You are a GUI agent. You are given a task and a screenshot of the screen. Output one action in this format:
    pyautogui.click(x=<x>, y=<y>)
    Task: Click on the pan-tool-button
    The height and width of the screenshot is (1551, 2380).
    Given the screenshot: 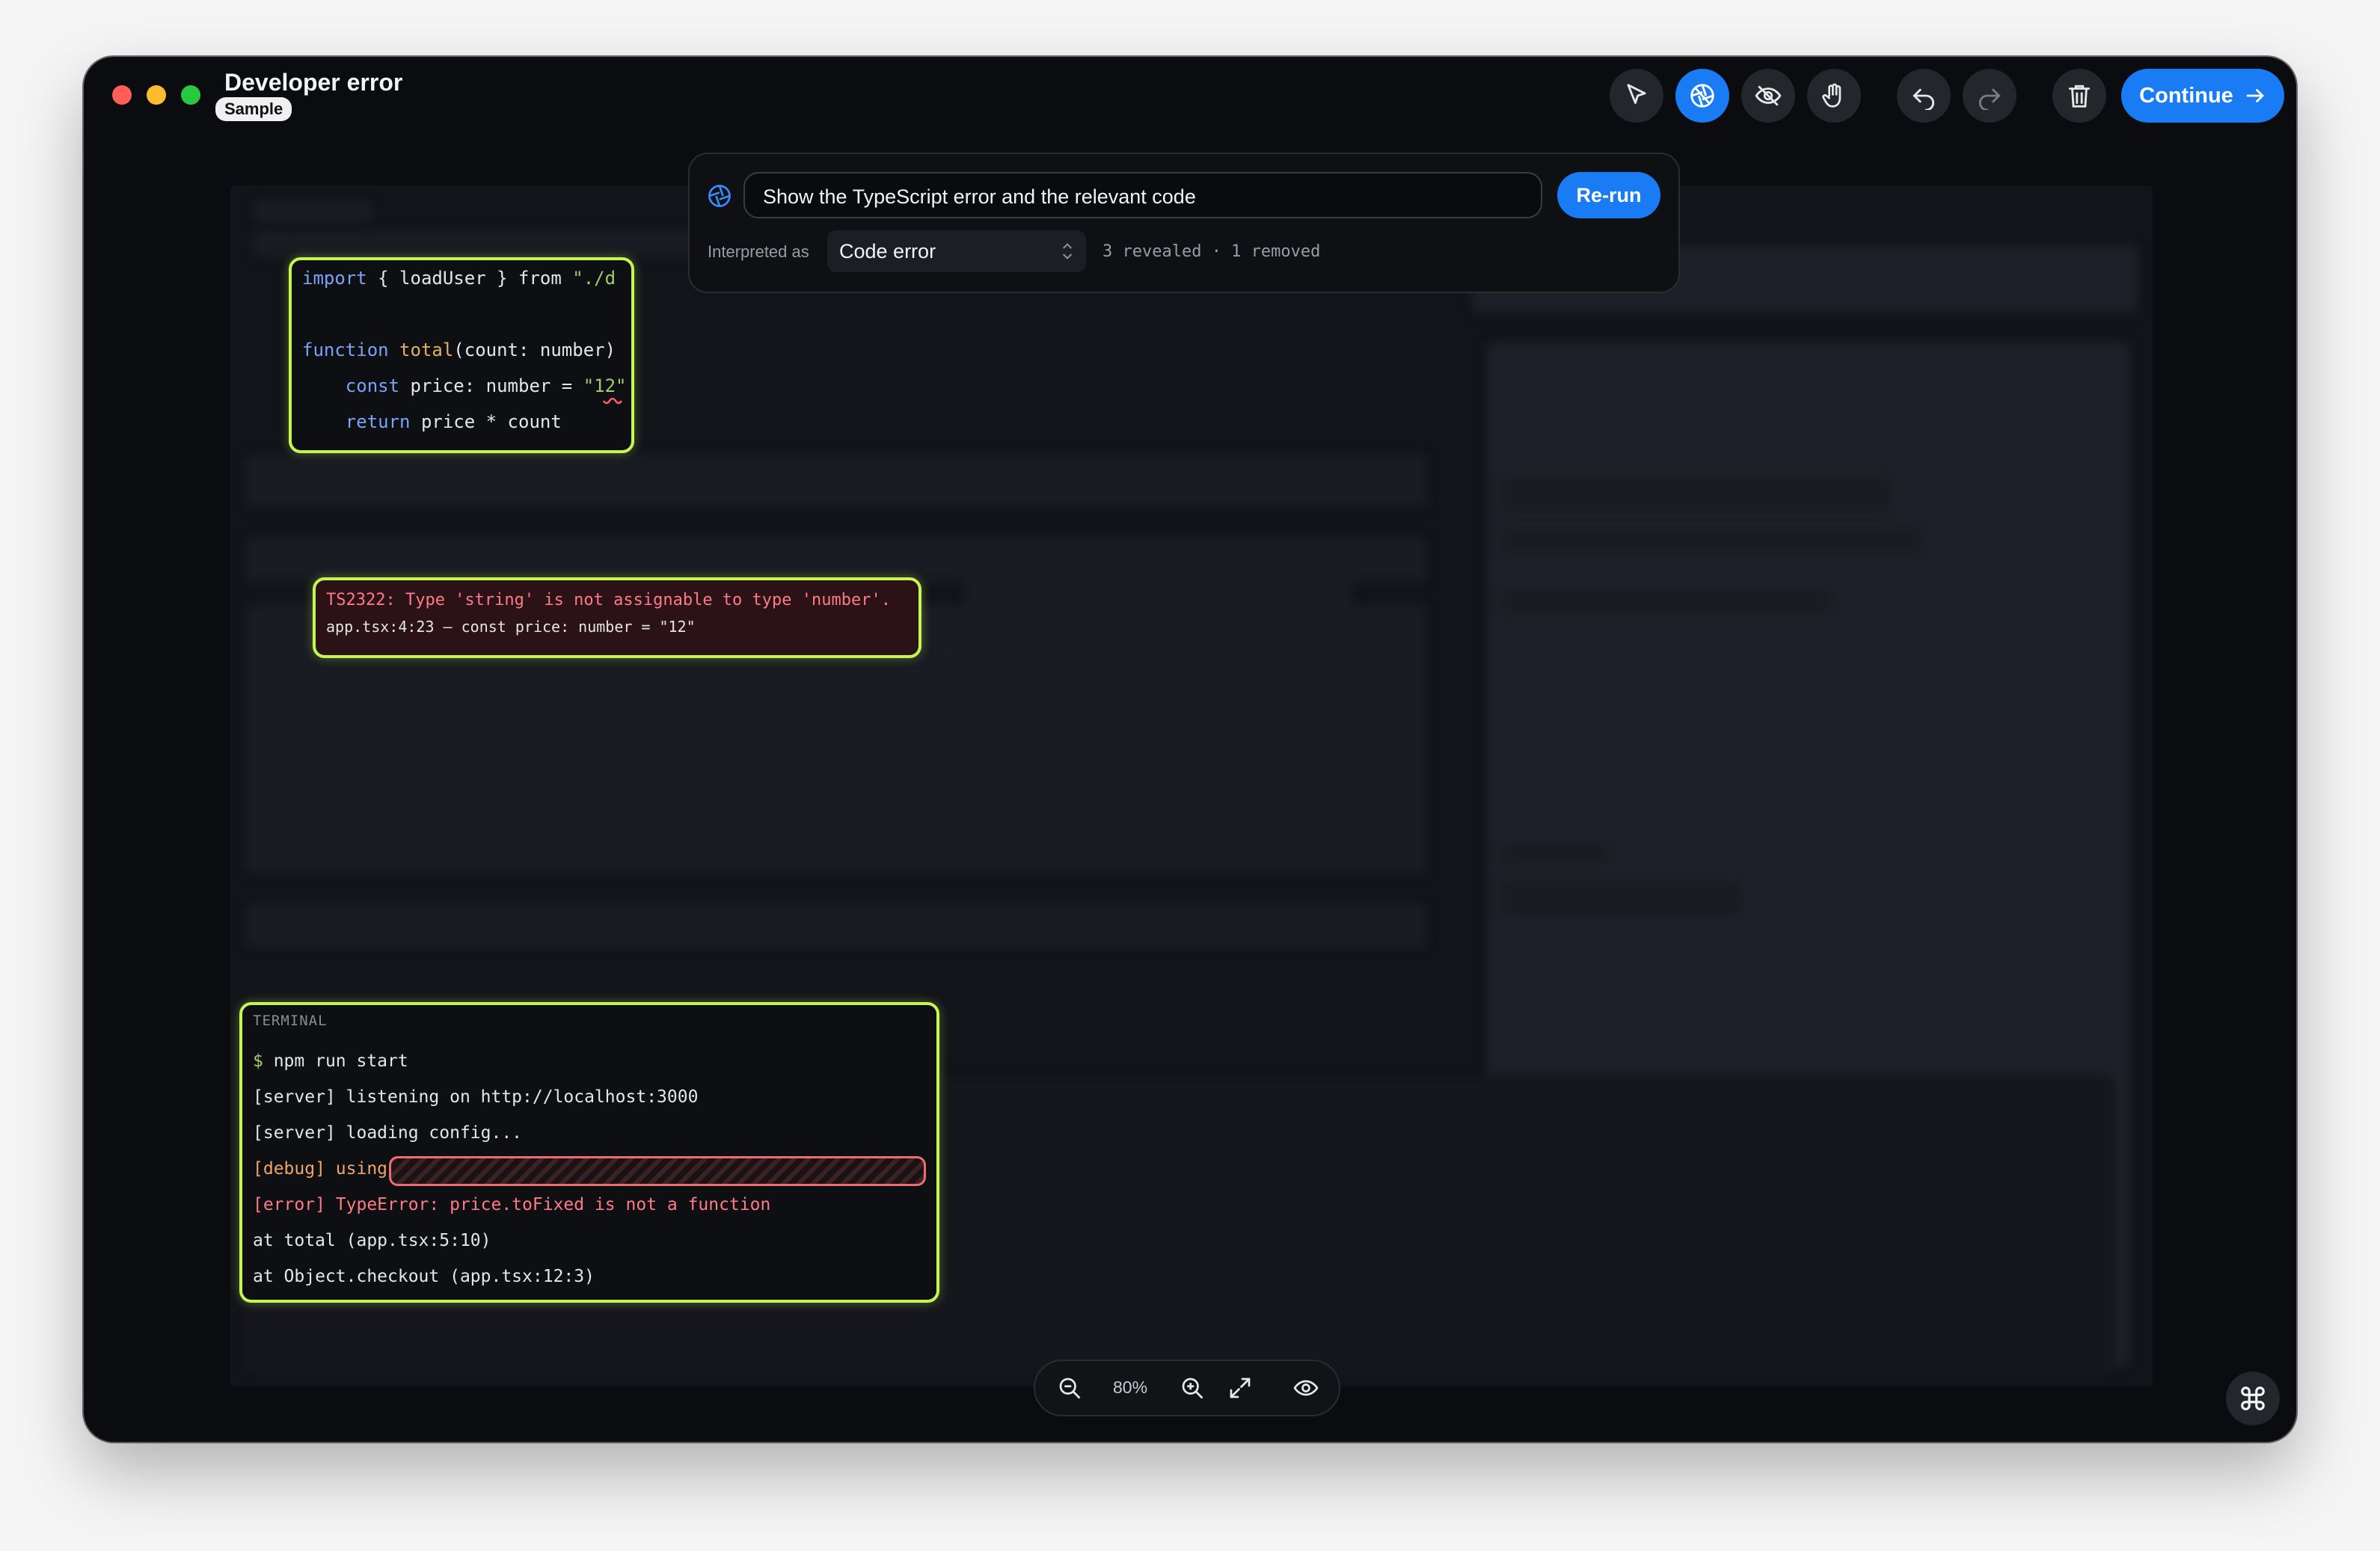 What is the action you would take?
    pyautogui.click(x=1834, y=96)
    